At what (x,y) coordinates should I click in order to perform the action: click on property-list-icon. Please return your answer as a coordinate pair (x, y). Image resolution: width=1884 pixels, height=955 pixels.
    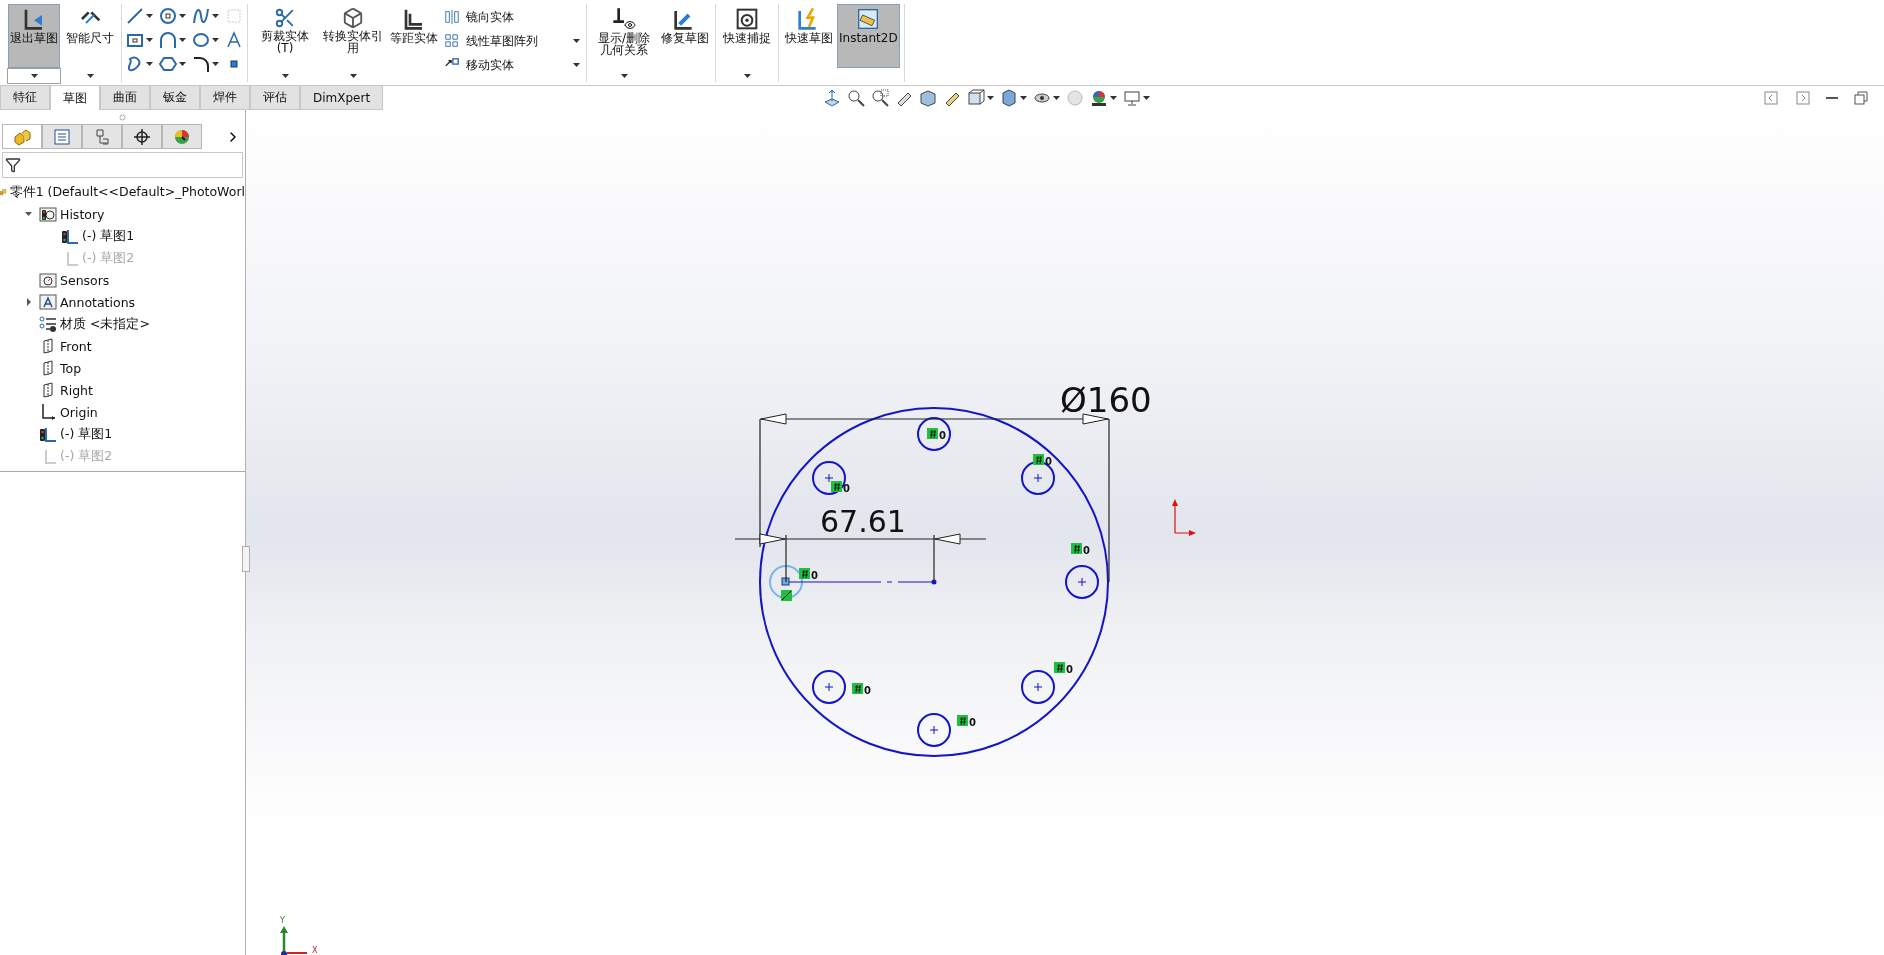
    Looking at the image, I should click on (62, 136).